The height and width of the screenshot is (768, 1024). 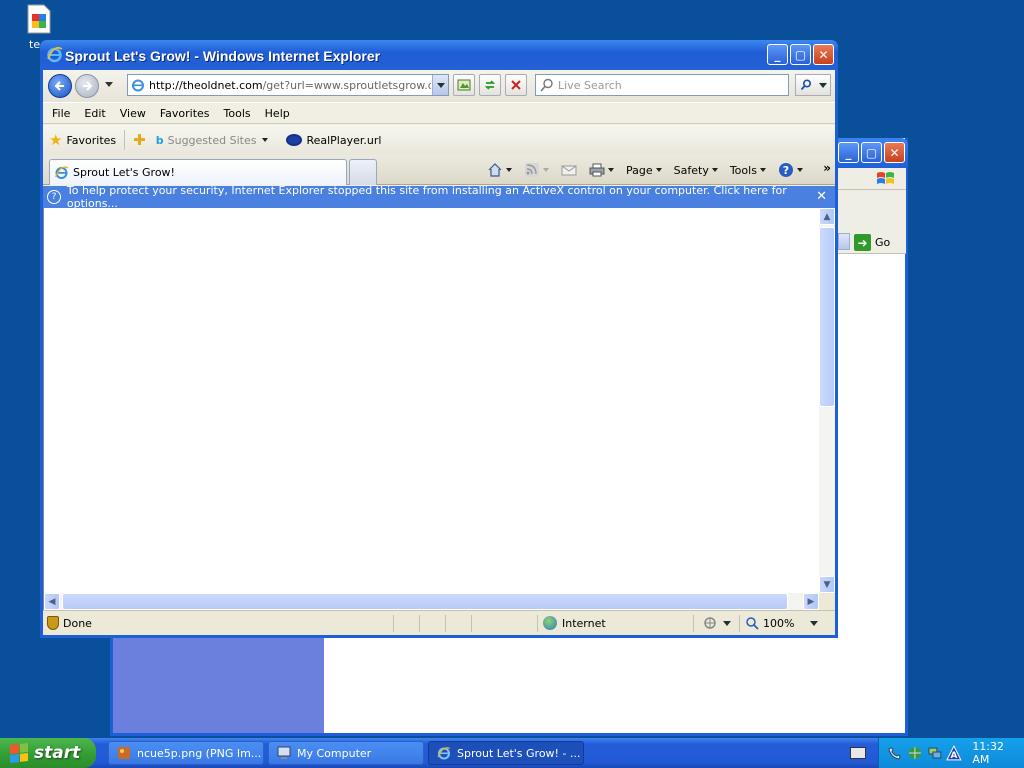 What do you see at coordinates (546, 170) in the screenshot?
I see `feeds-dropdown` at bounding box center [546, 170].